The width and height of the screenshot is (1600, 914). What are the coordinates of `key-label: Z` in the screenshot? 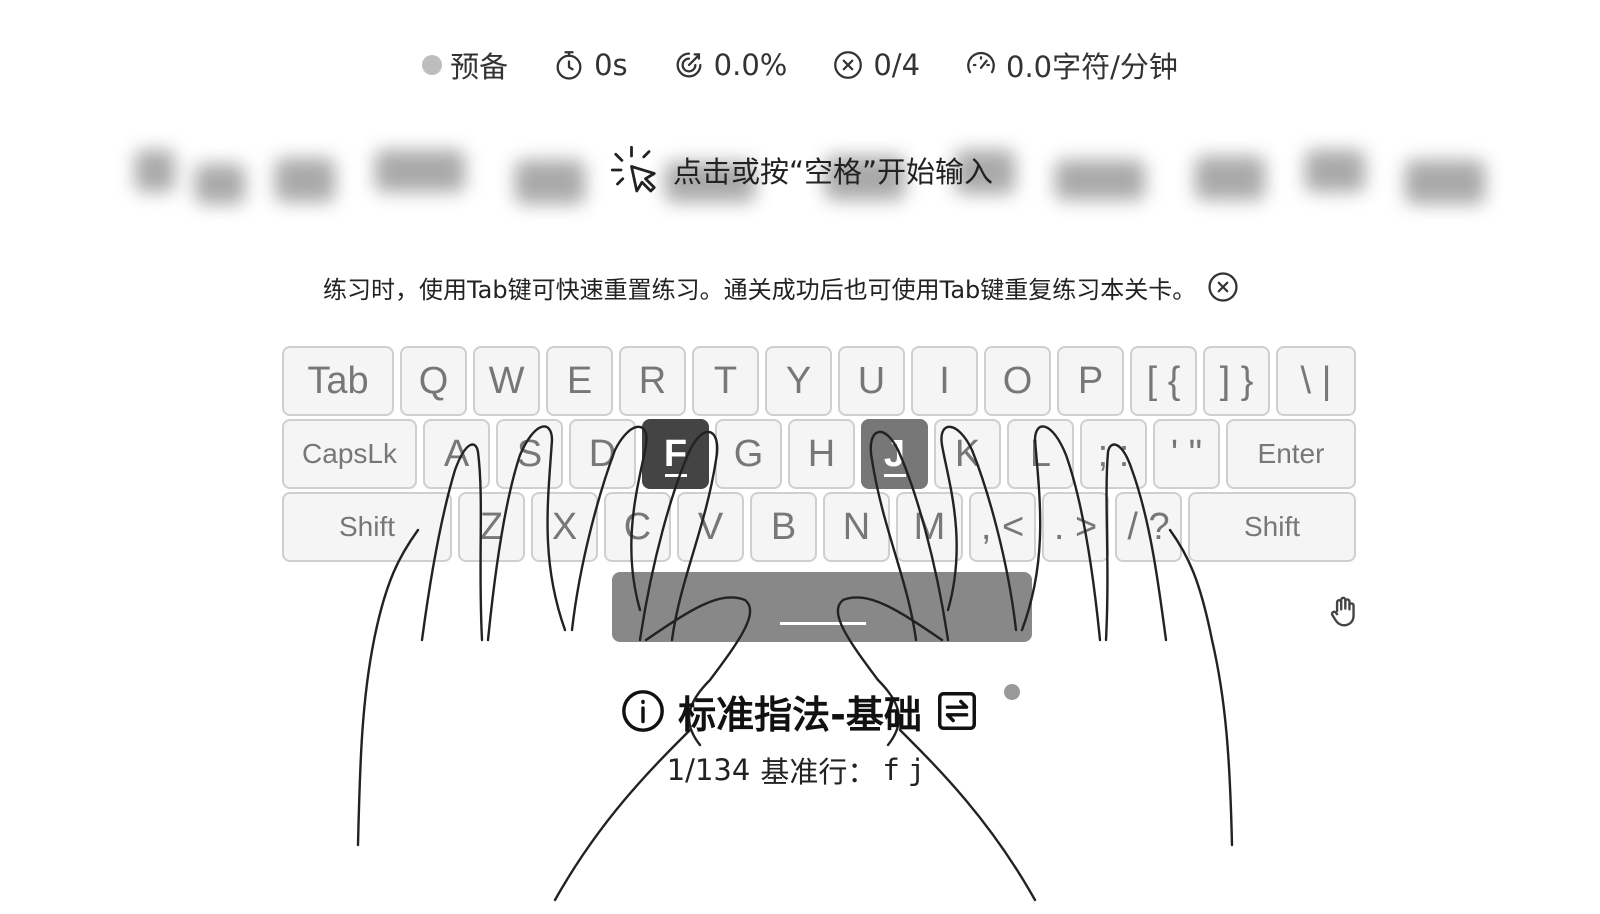 It's located at (491, 526).